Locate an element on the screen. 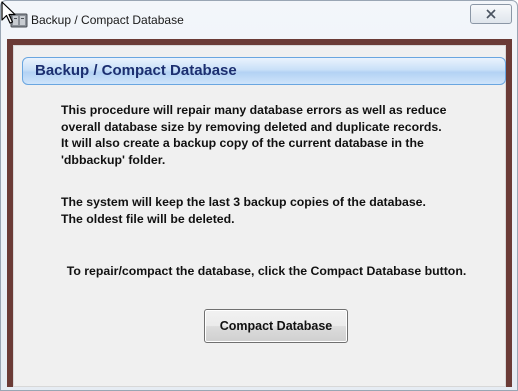 This screenshot has height=391, width=518. mouse-cursor-icon is located at coordinates (8, 12).